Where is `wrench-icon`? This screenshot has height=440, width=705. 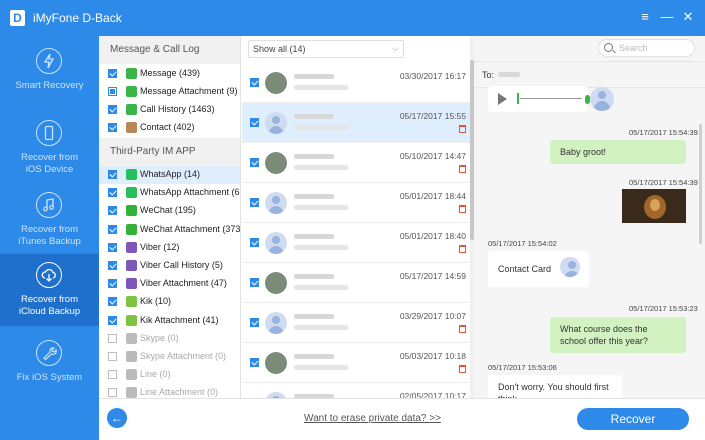
wrench-icon is located at coordinates (49, 353).